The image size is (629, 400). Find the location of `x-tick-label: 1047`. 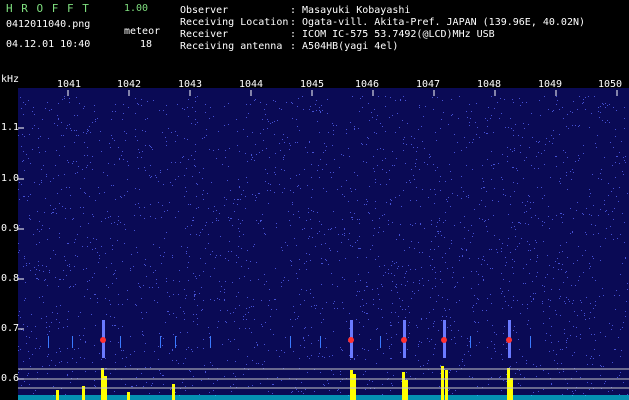

x-tick-label: 1047 is located at coordinates (428, 84).